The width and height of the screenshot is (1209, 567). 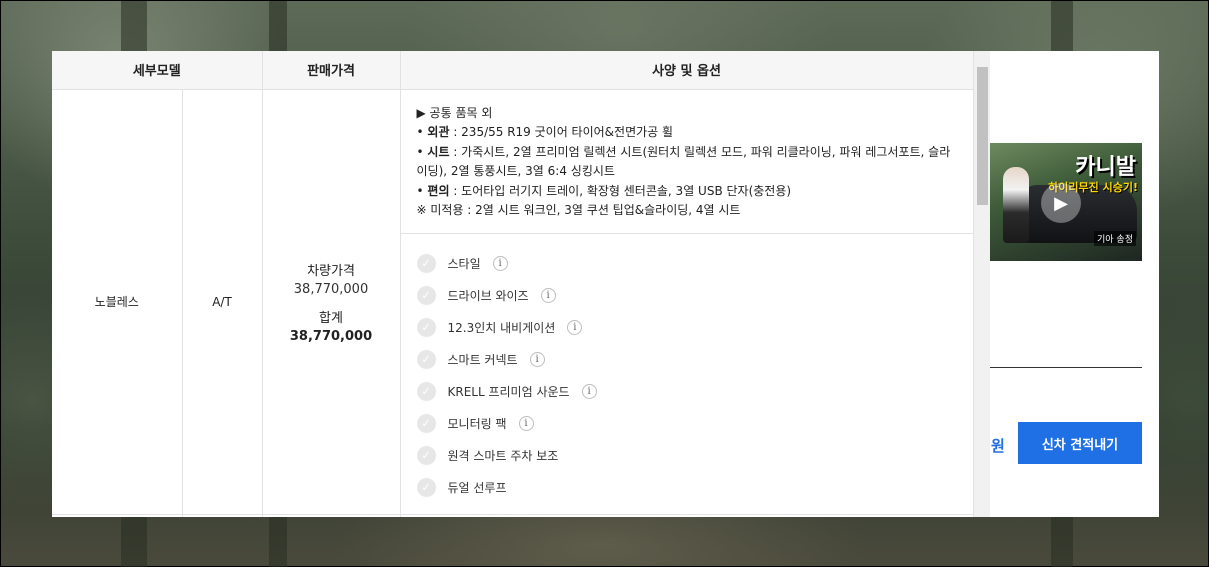 What do you see at coordinates (454, 112) in the screenshot?
I see `common-title: ▶ 공통 품목 외` at bounding box center [454, 112].